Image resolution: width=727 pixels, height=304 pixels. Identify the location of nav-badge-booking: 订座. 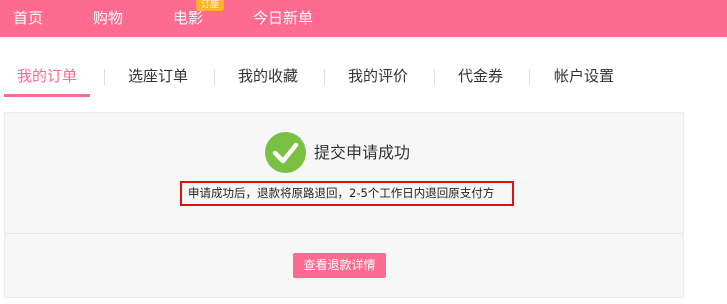
(210, 5).